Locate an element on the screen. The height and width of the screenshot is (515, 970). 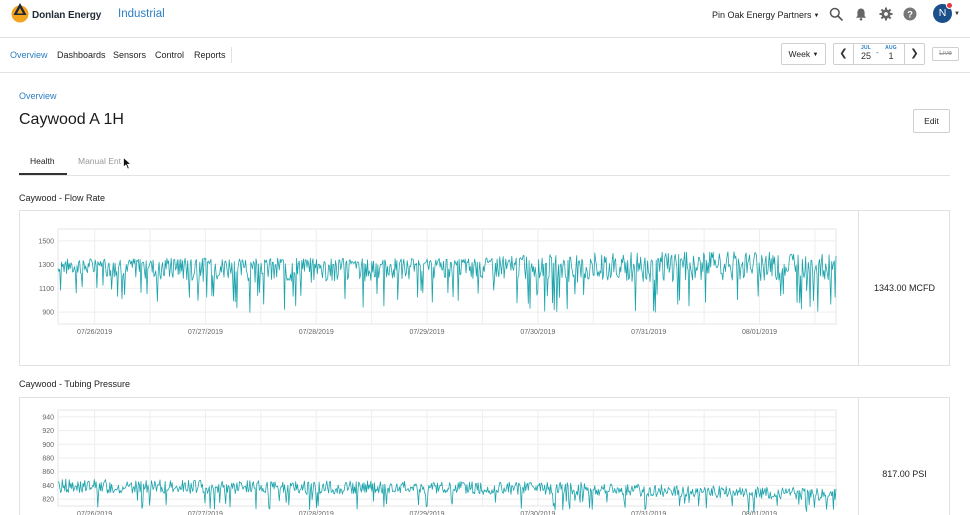
chevron-left-icon: ❮ is located at coordinates (843, 53).